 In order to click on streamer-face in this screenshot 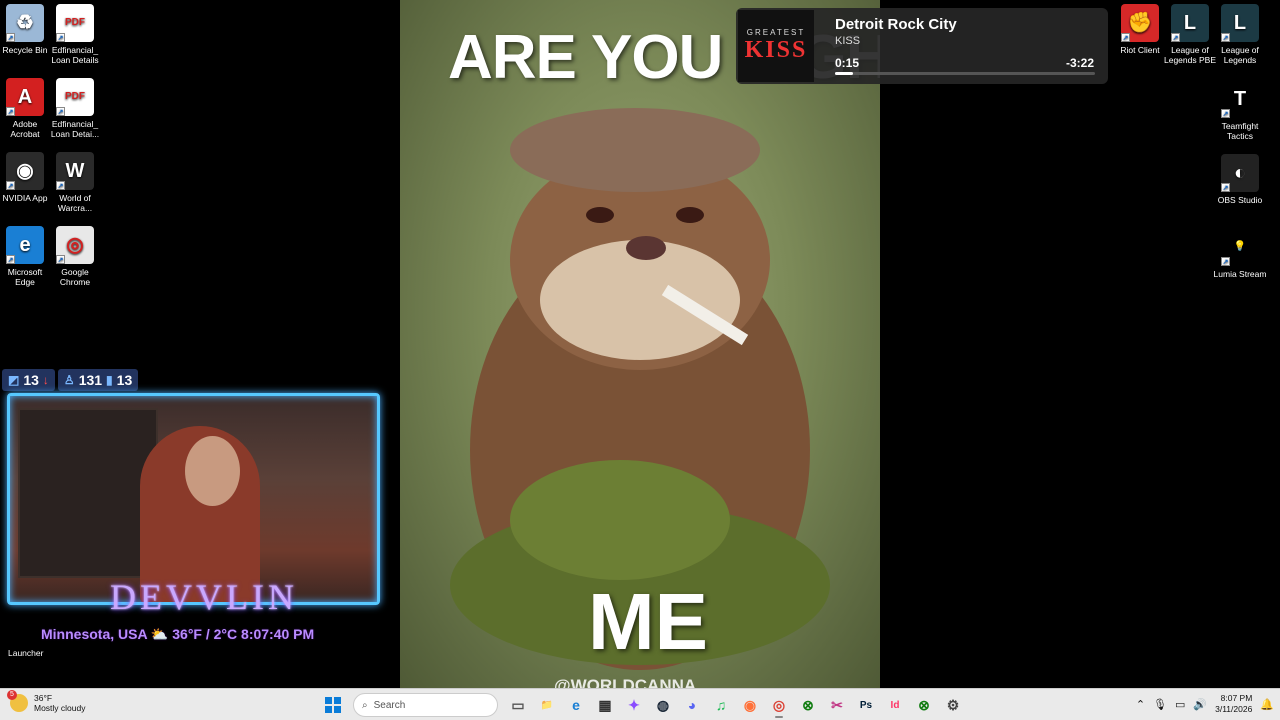, I will do `click(212, 471)`.